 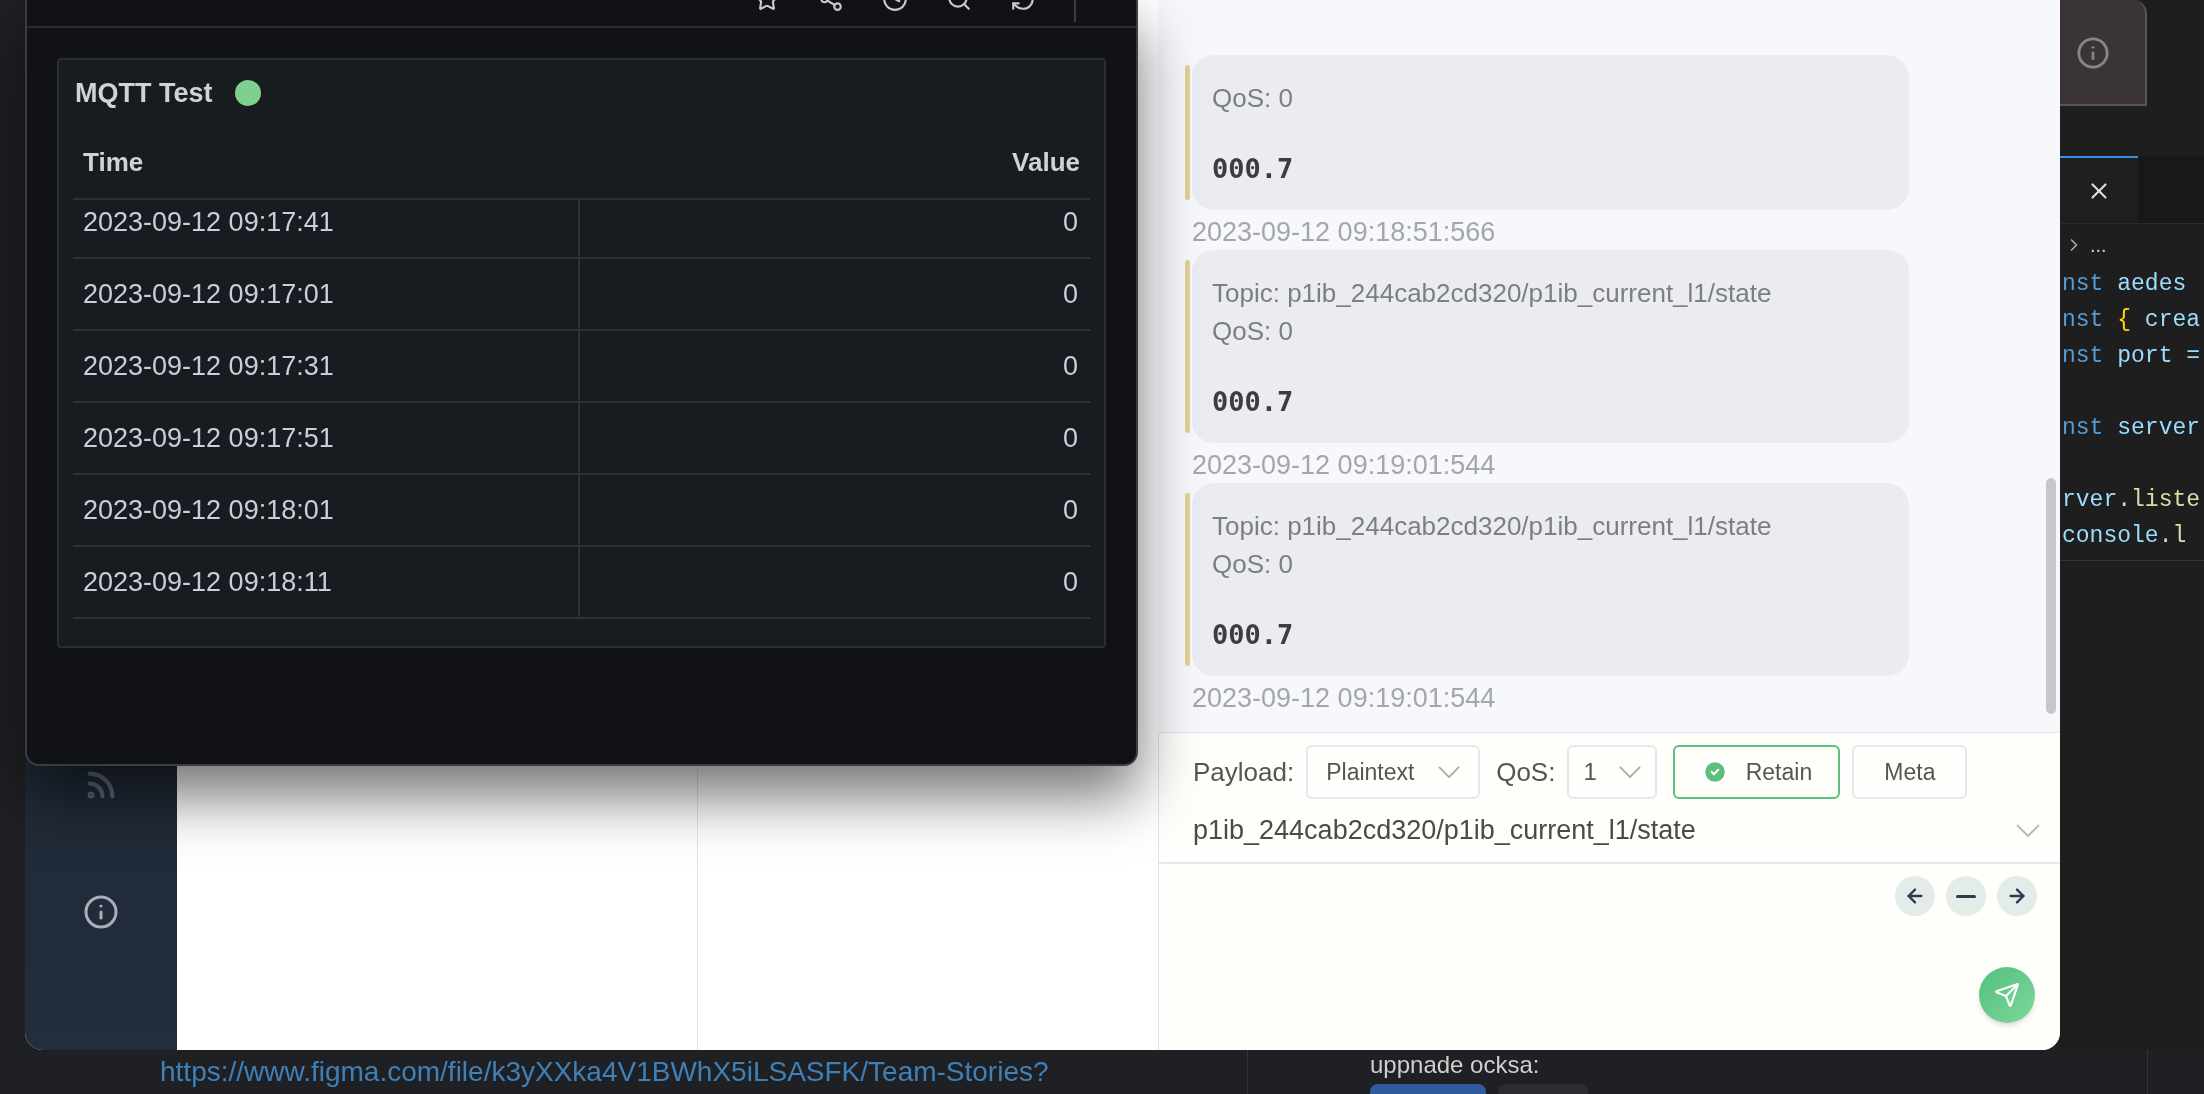 What do you see at coordinates (1910, 772) in the screenshot?
I see `meta-button: Meta` at bounding box center [1910, 772].